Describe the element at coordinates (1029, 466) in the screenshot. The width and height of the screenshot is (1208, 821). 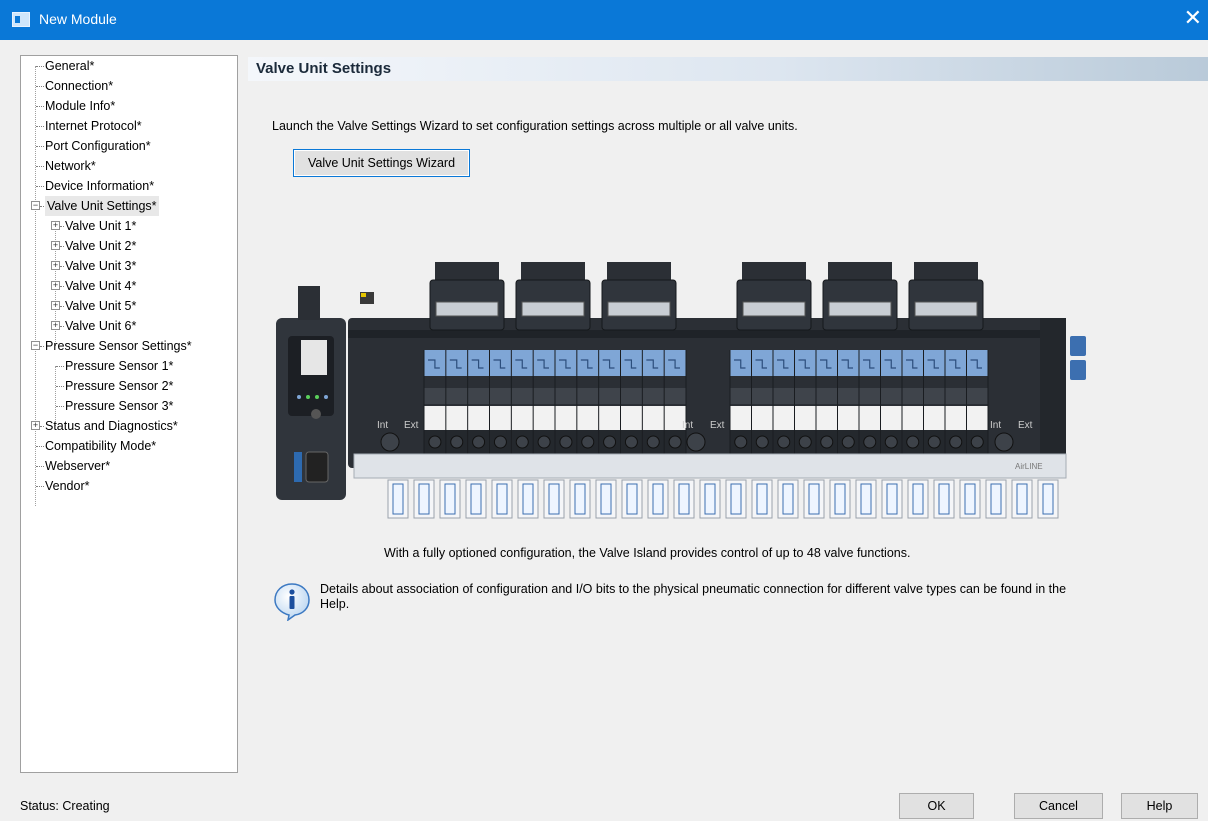
I see `brand-label: AirLINE` at that location.